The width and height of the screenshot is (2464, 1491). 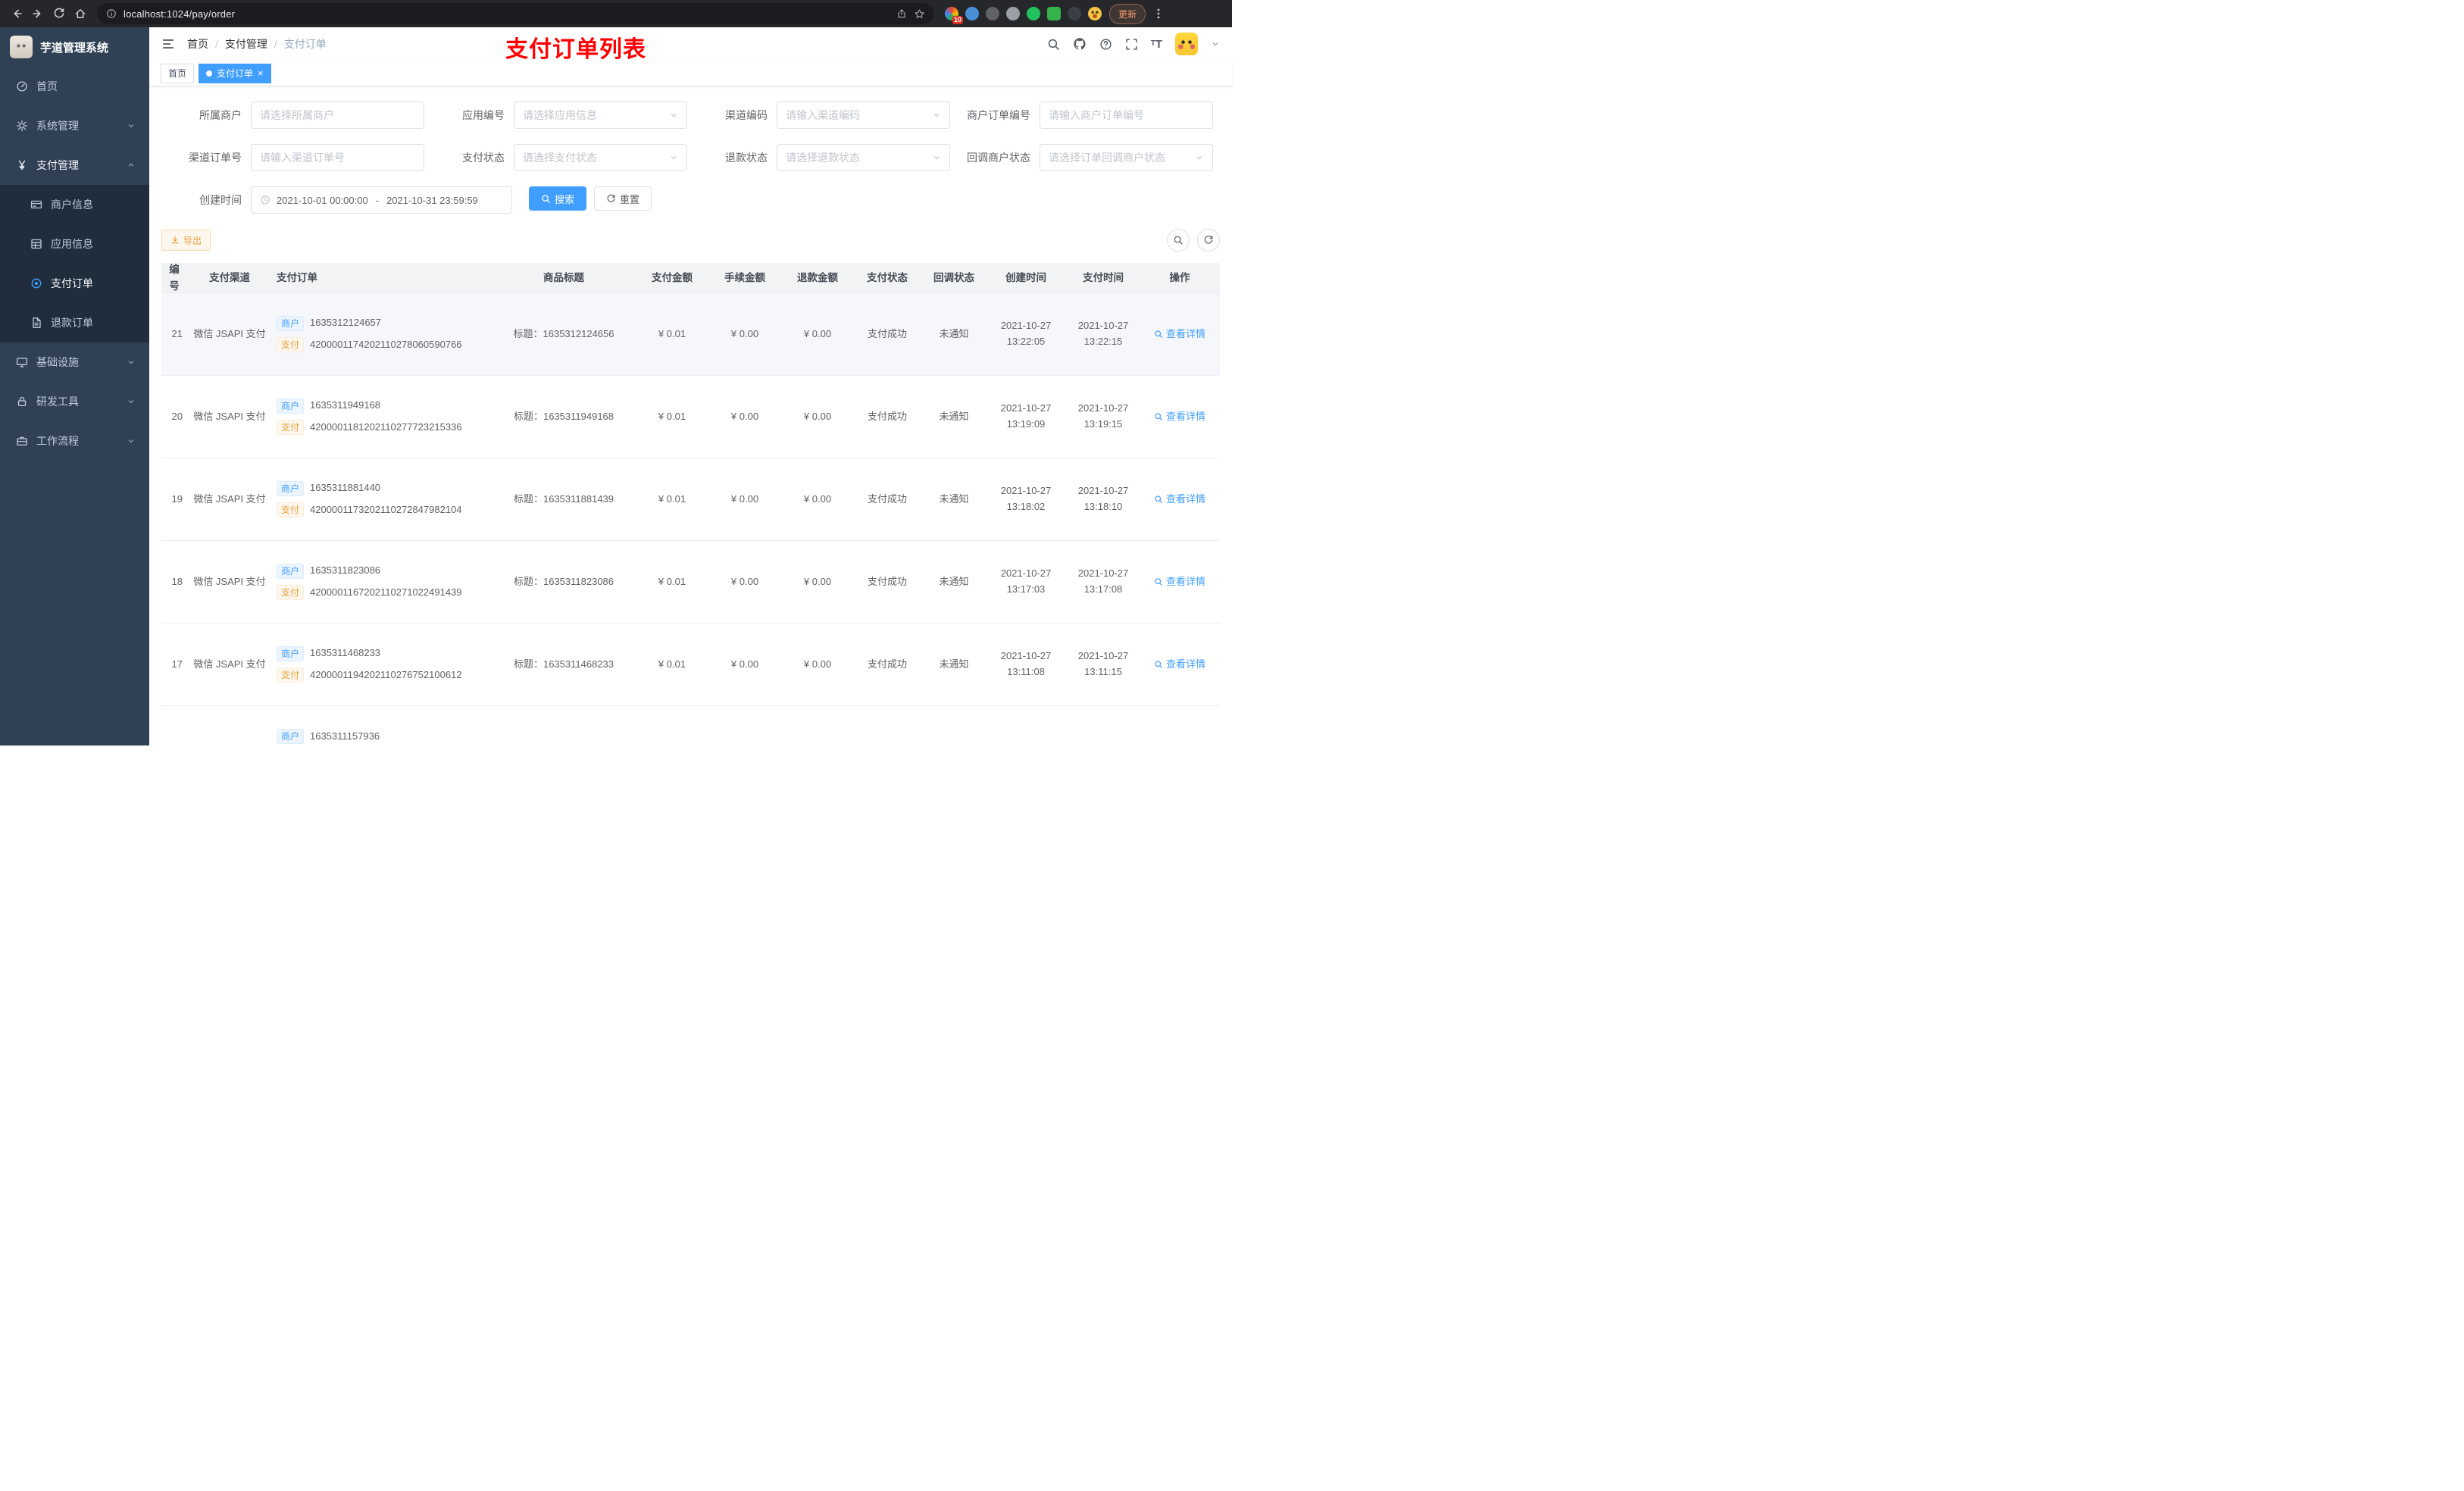 I want to click on search-icon, so click(x=1053, y=44).